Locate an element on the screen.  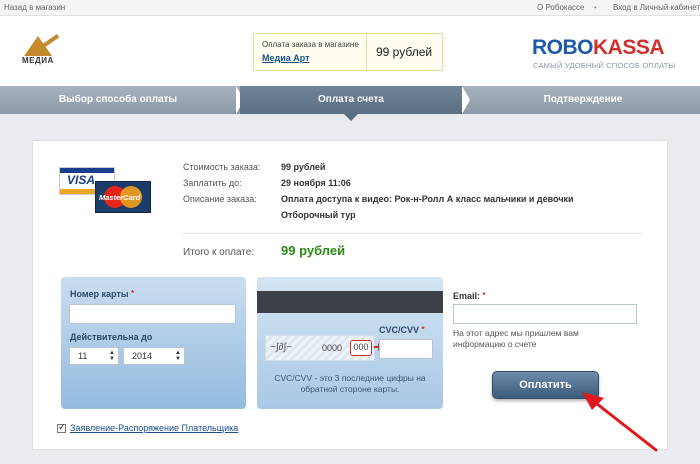
order-desc-key: Описание заказа: is located at coordinates (220, 199).